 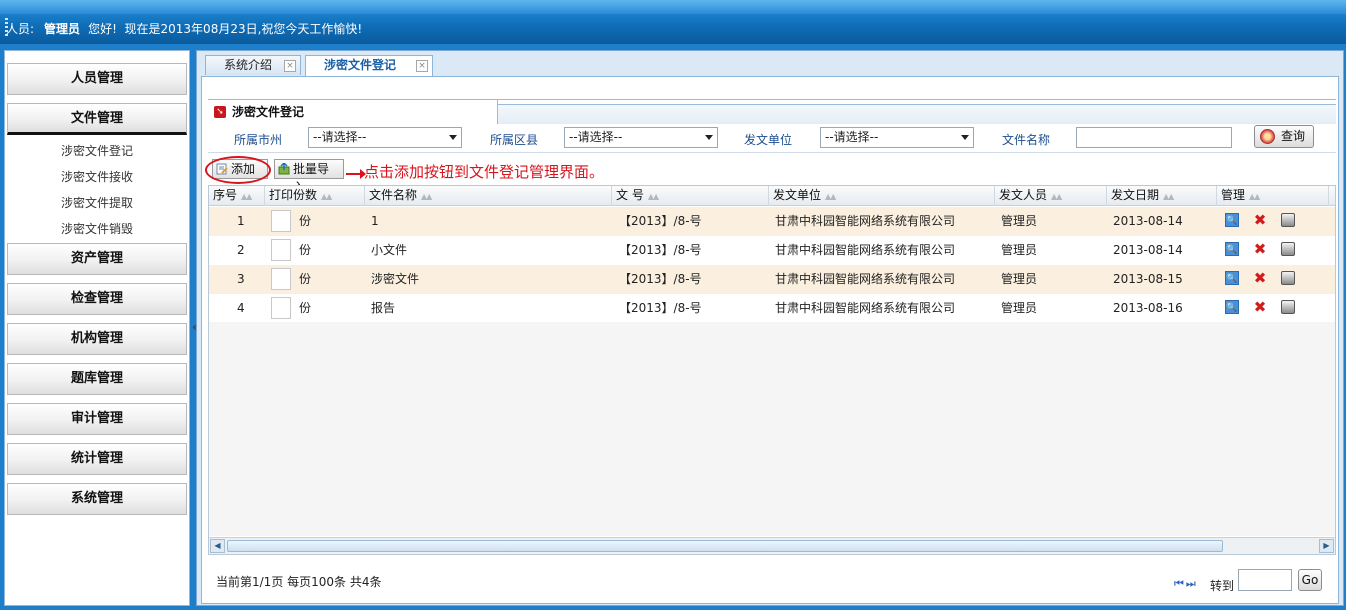 I want to click on issue-date: 2013-08-16, so click(x=1148, y=308).